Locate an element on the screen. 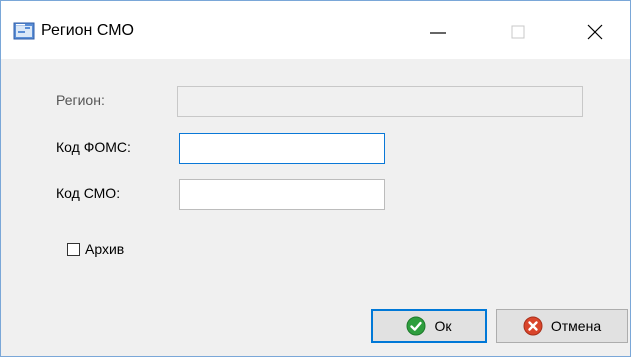  cancel-button-label: Отмена is located at coordinates (576, 326).